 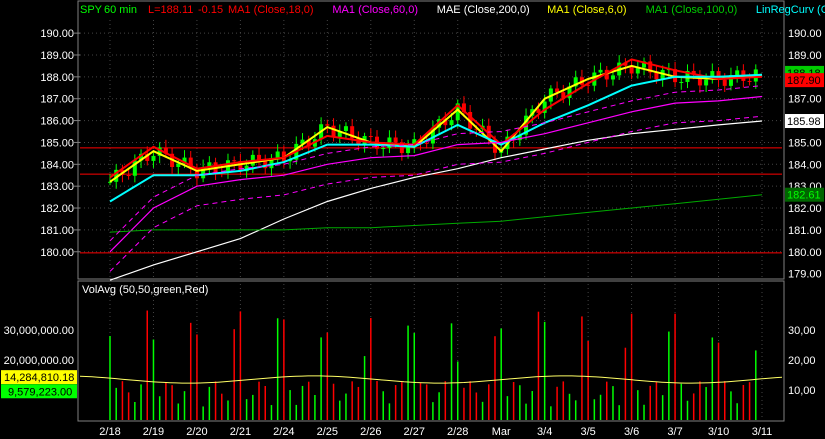 I want to click on price-tick-label: 188.00, so click(x=57, y=78).